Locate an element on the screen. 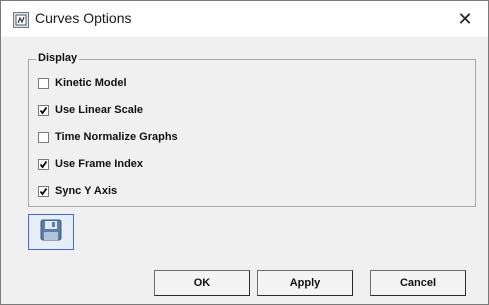 Image resolution: width=489 pixels, height=305 pixels. option-sync-y-axis: Sync Y Axis is located at coordinates (77, 191).